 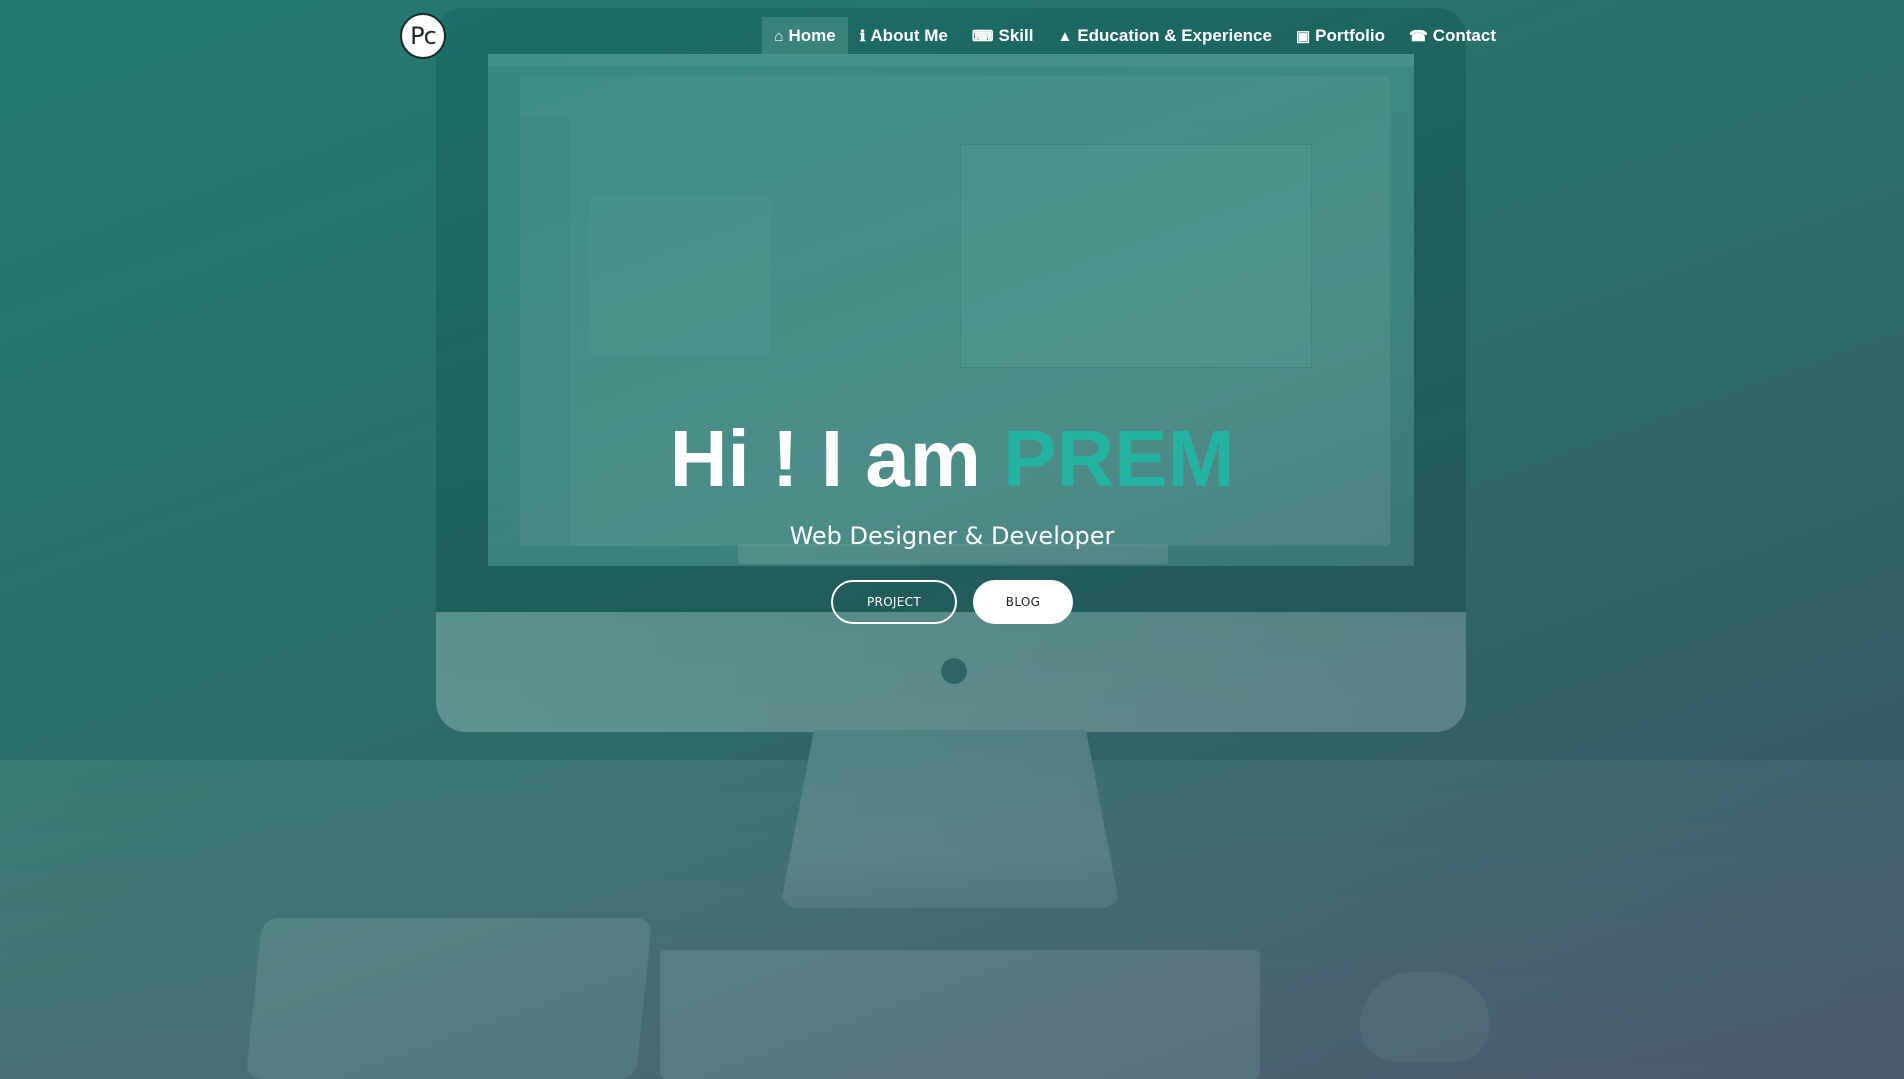 I want to click on nav-item-skill: ⌨ Skill, so click(x=1003, y=36).